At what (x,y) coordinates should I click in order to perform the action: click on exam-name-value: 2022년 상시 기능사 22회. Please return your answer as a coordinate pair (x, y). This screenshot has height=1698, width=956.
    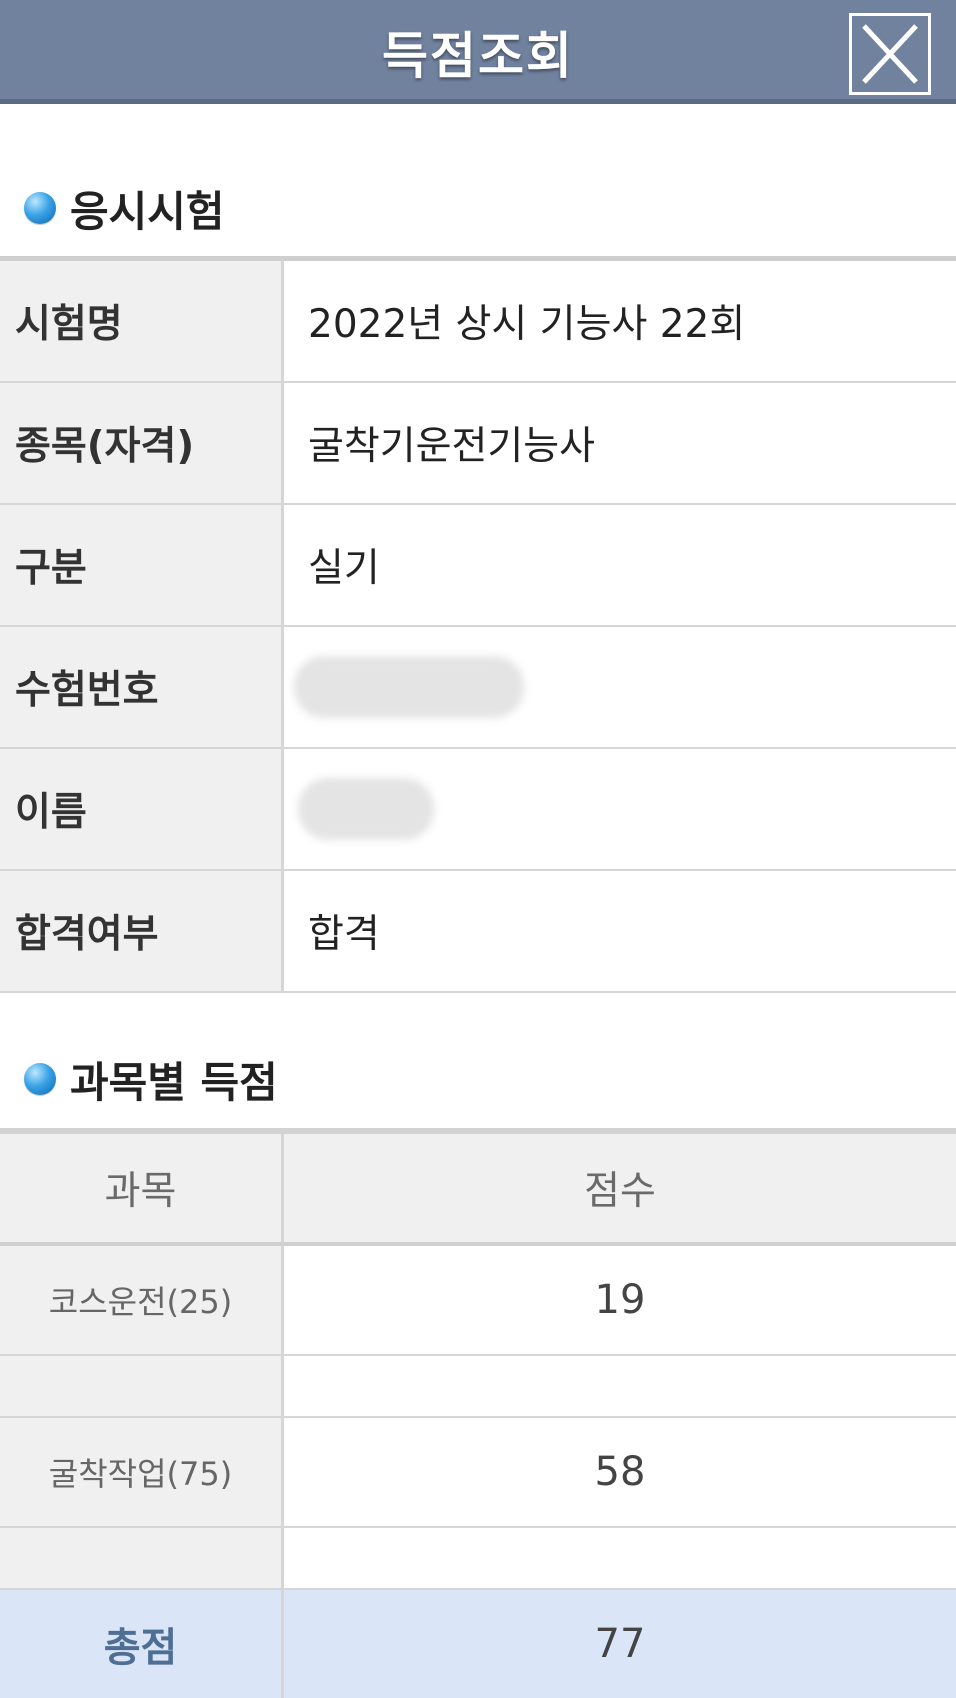
    Looking at the image, I should click on (527, 324).